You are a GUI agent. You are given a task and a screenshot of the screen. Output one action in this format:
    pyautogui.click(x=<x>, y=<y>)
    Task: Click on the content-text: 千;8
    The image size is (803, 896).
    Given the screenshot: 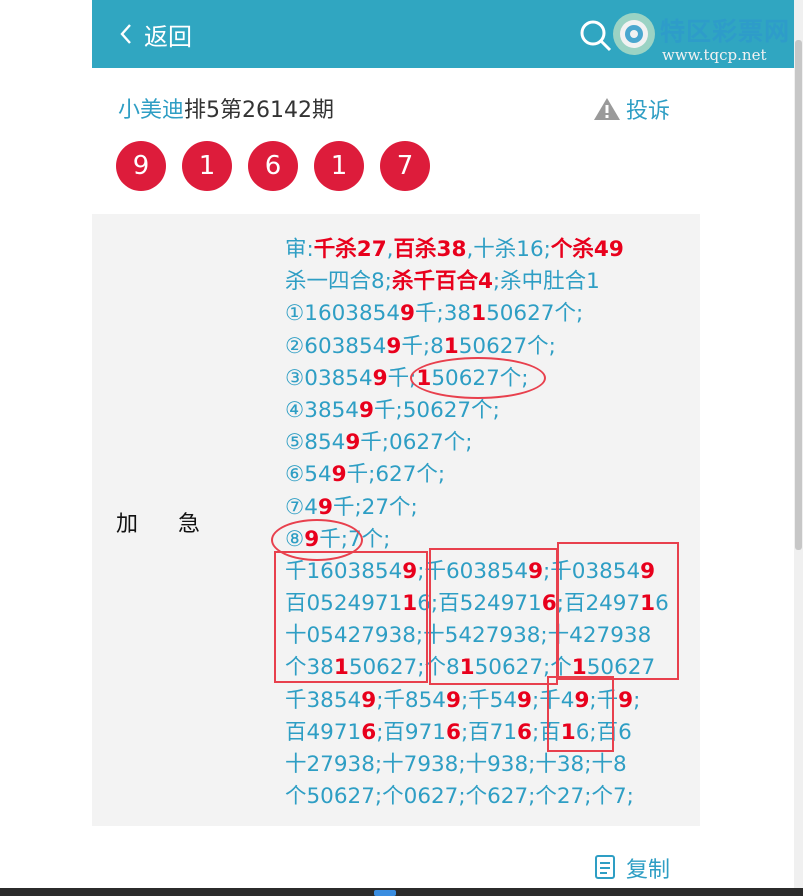 What is the action you would take?
    pyautogui.click(x=422, y=346)
    